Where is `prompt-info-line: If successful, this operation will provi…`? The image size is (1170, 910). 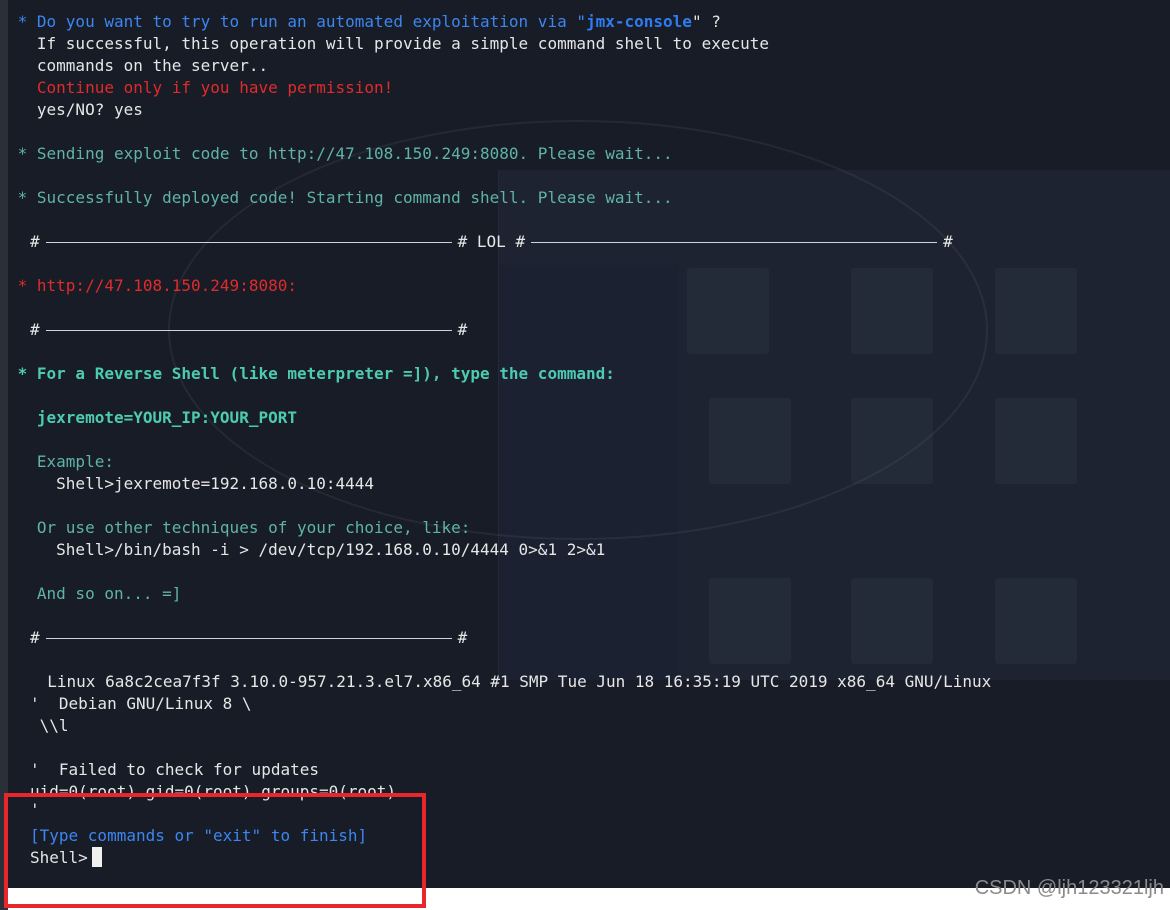
prompt-info-line: If successful, this operation will provi… is located at coordinates (388, 43).